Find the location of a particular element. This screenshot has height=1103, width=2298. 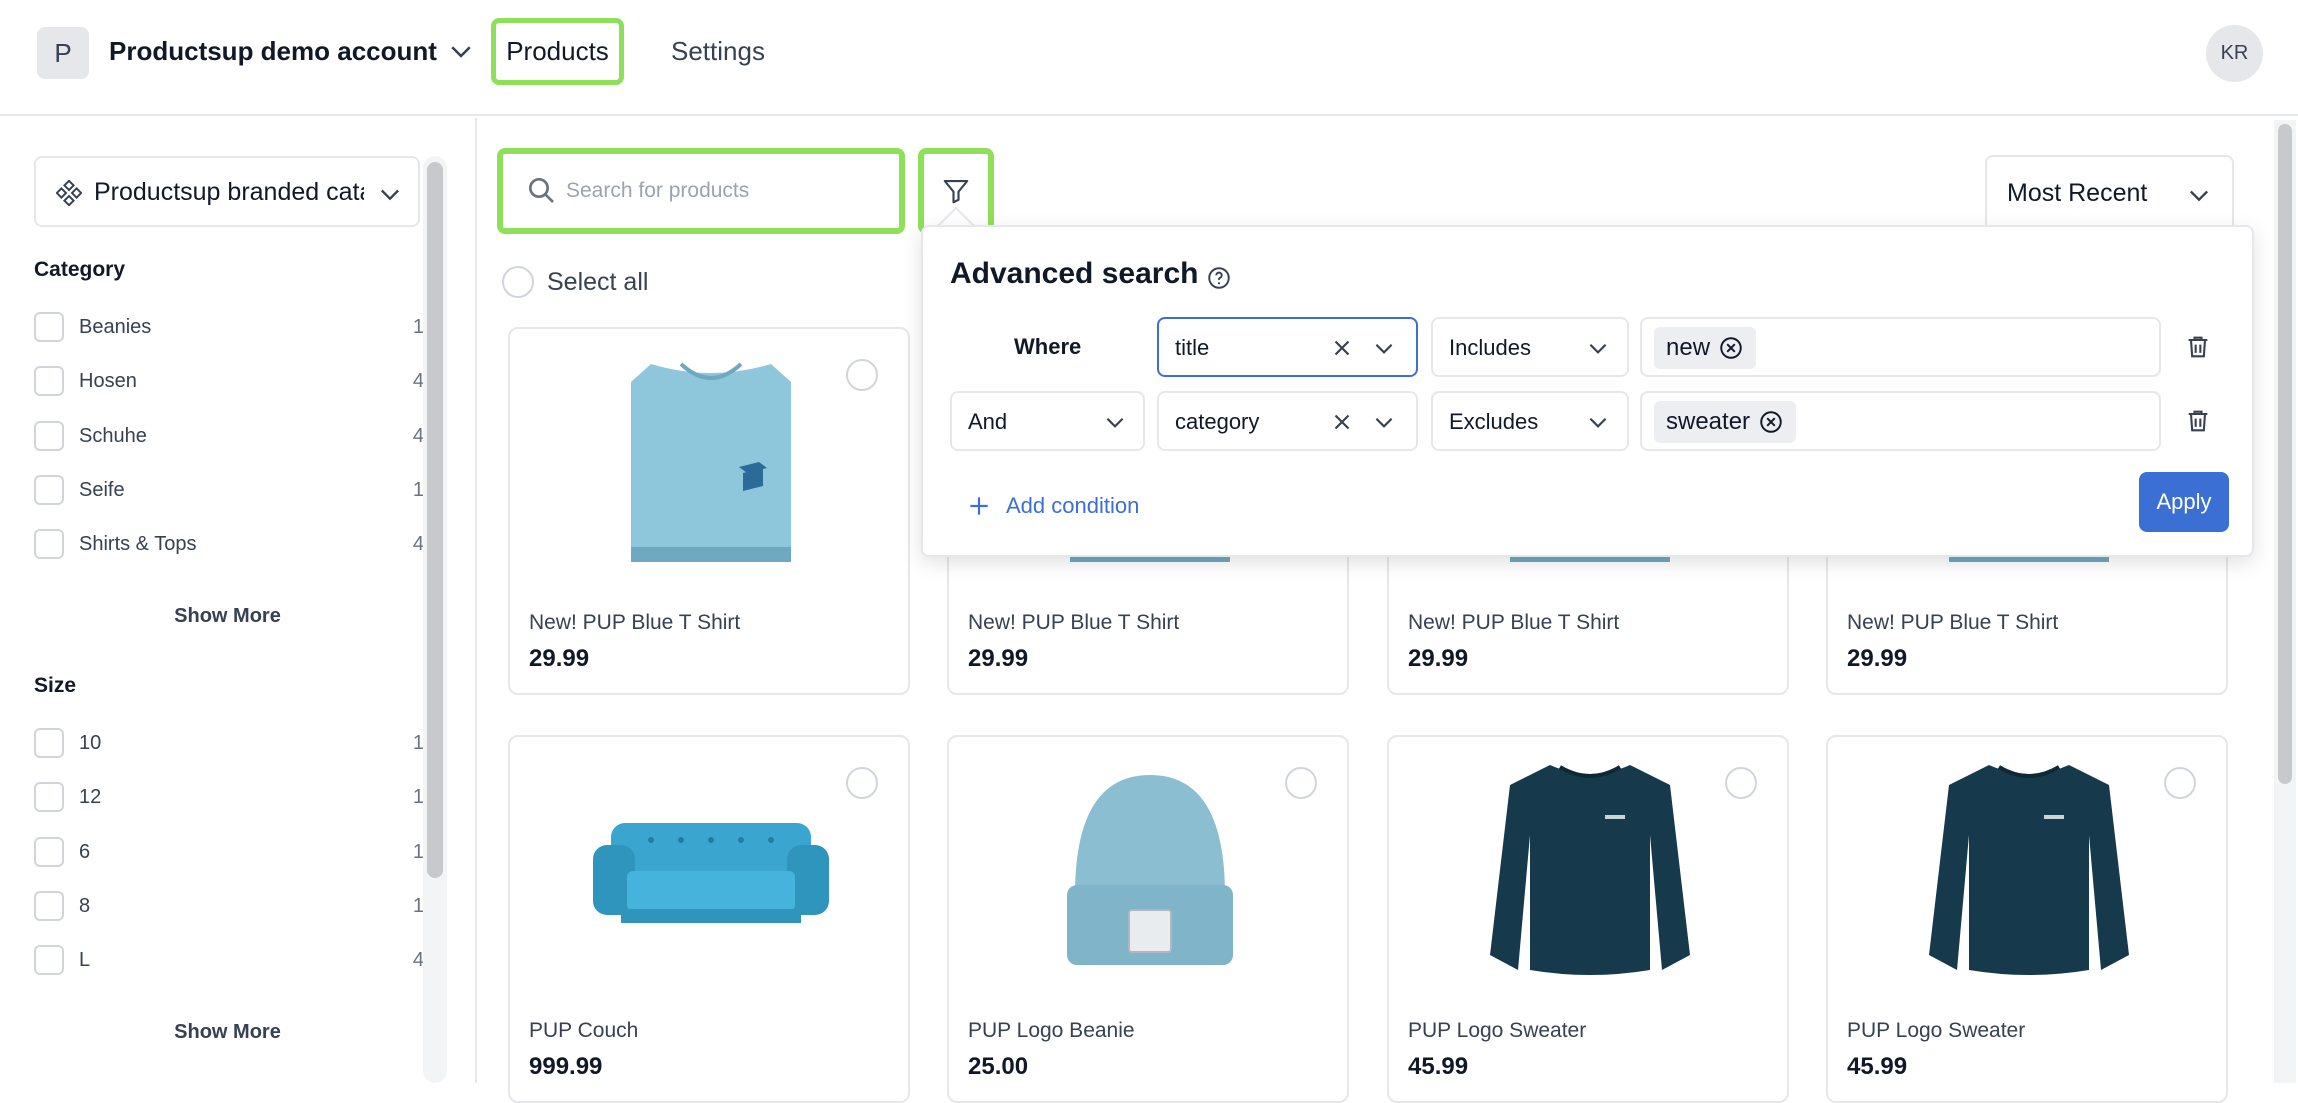

add-condition-label: Add condition is located at coordinates (1073, 505).